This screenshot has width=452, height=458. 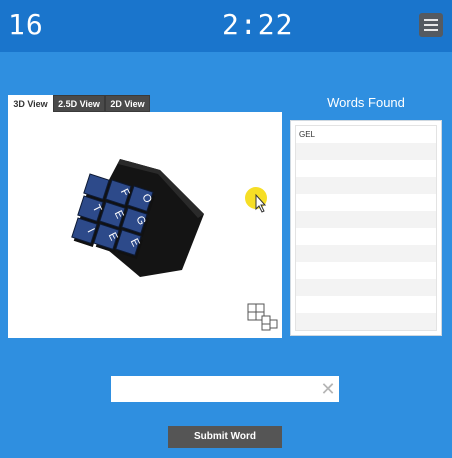 What do you see at coordinates (30, 103) in the screenshot?
I see `tab-3d-view: 3D View` at bounding box center [30, 103].